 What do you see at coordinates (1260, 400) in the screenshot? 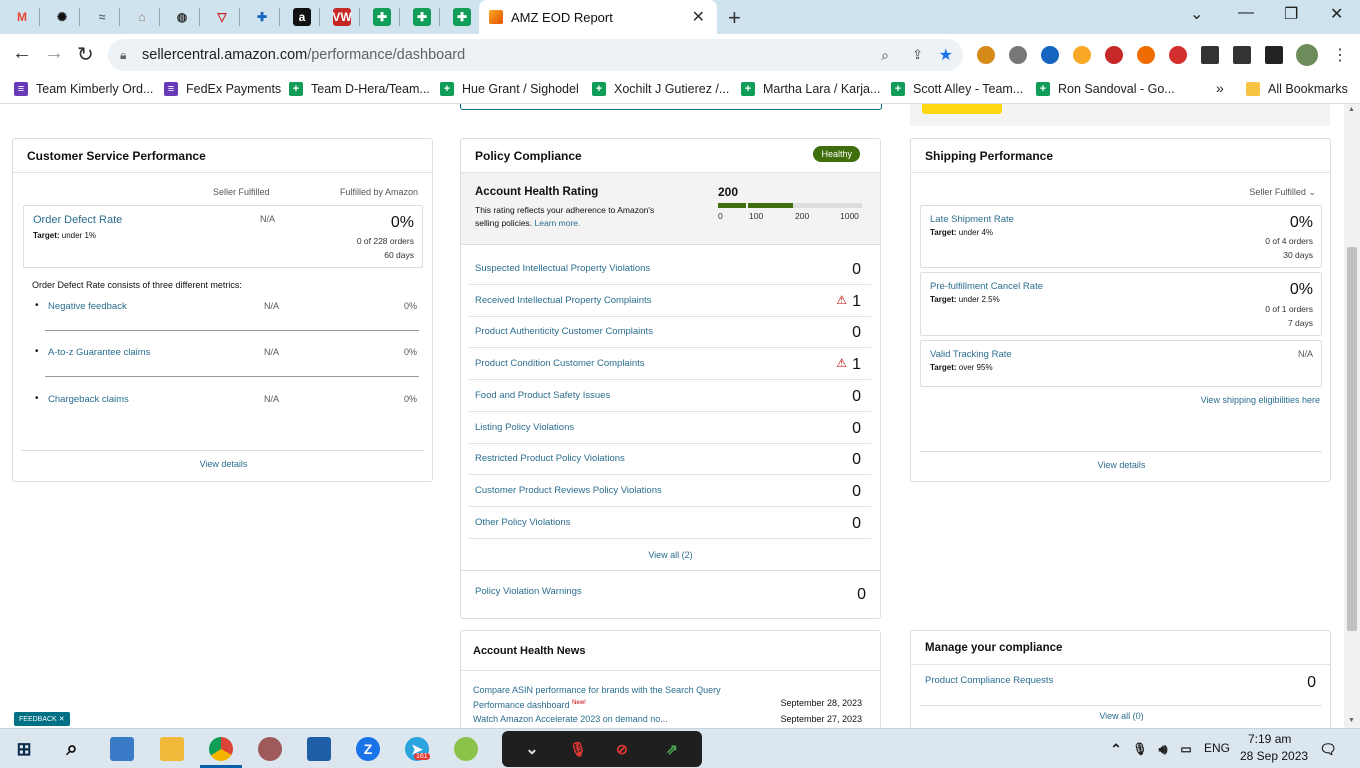
I see `shipping-eligibilities-link: View shipping eligibilities here` at bounding box center [1260, 400].